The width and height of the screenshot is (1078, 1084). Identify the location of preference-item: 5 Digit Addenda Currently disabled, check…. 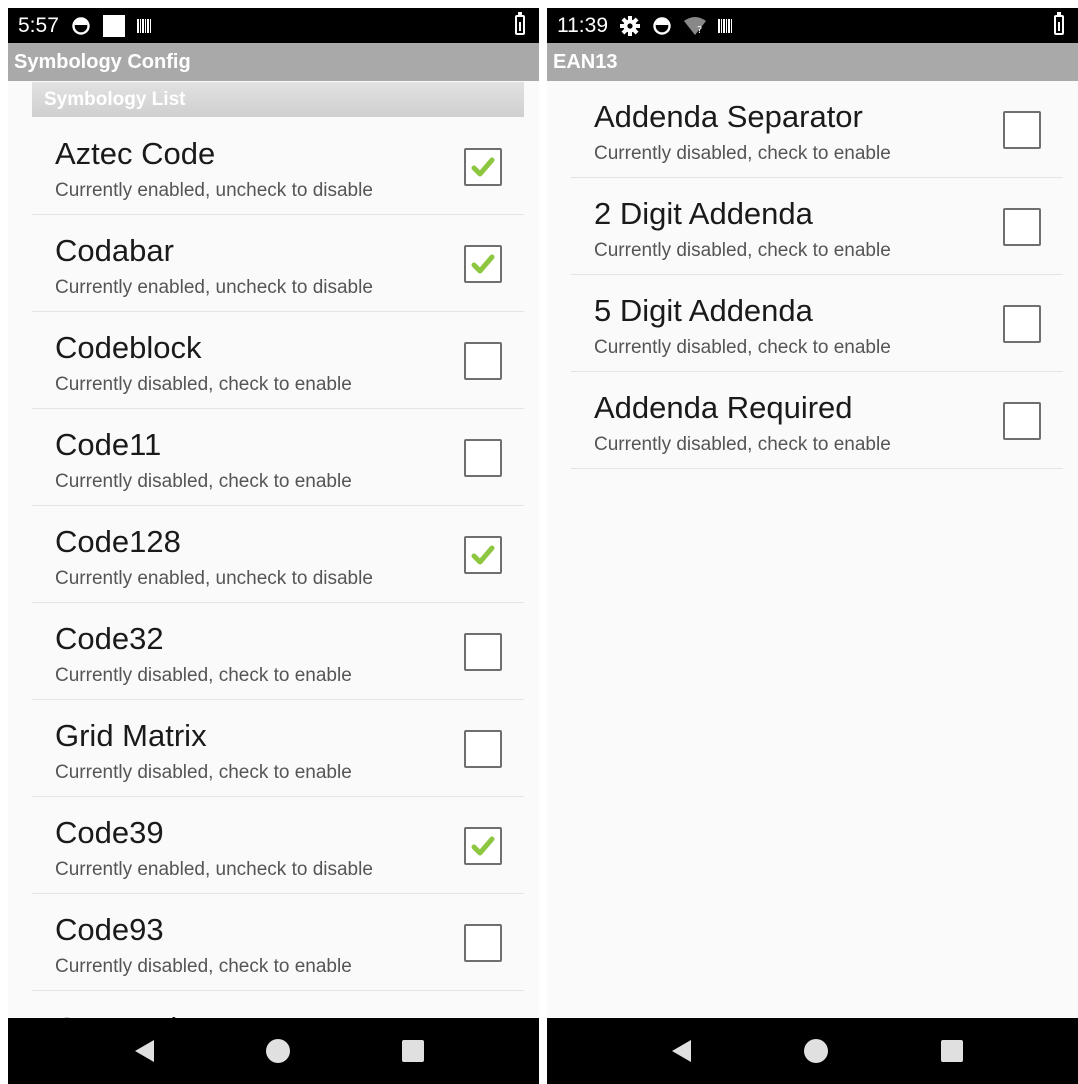
(817, 323).